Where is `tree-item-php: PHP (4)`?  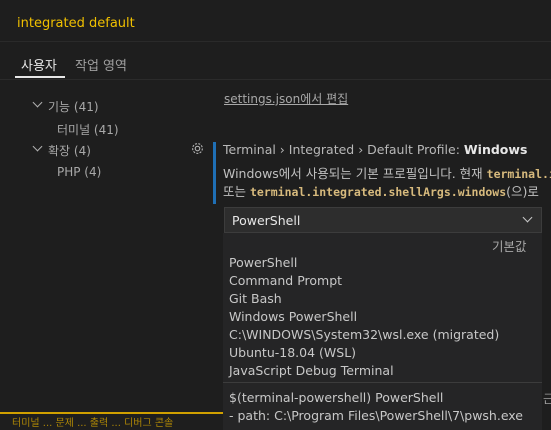
tree-item-php: PHP (4) is located at coordinates (79, 172).